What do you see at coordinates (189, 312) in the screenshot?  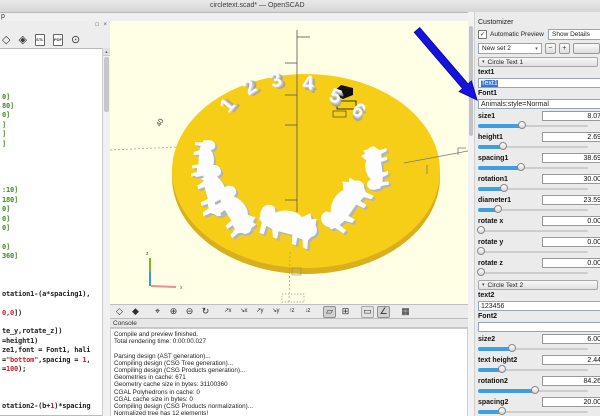 I see `zoom-out-icon: ⊖` at bounding box center [189, 312].